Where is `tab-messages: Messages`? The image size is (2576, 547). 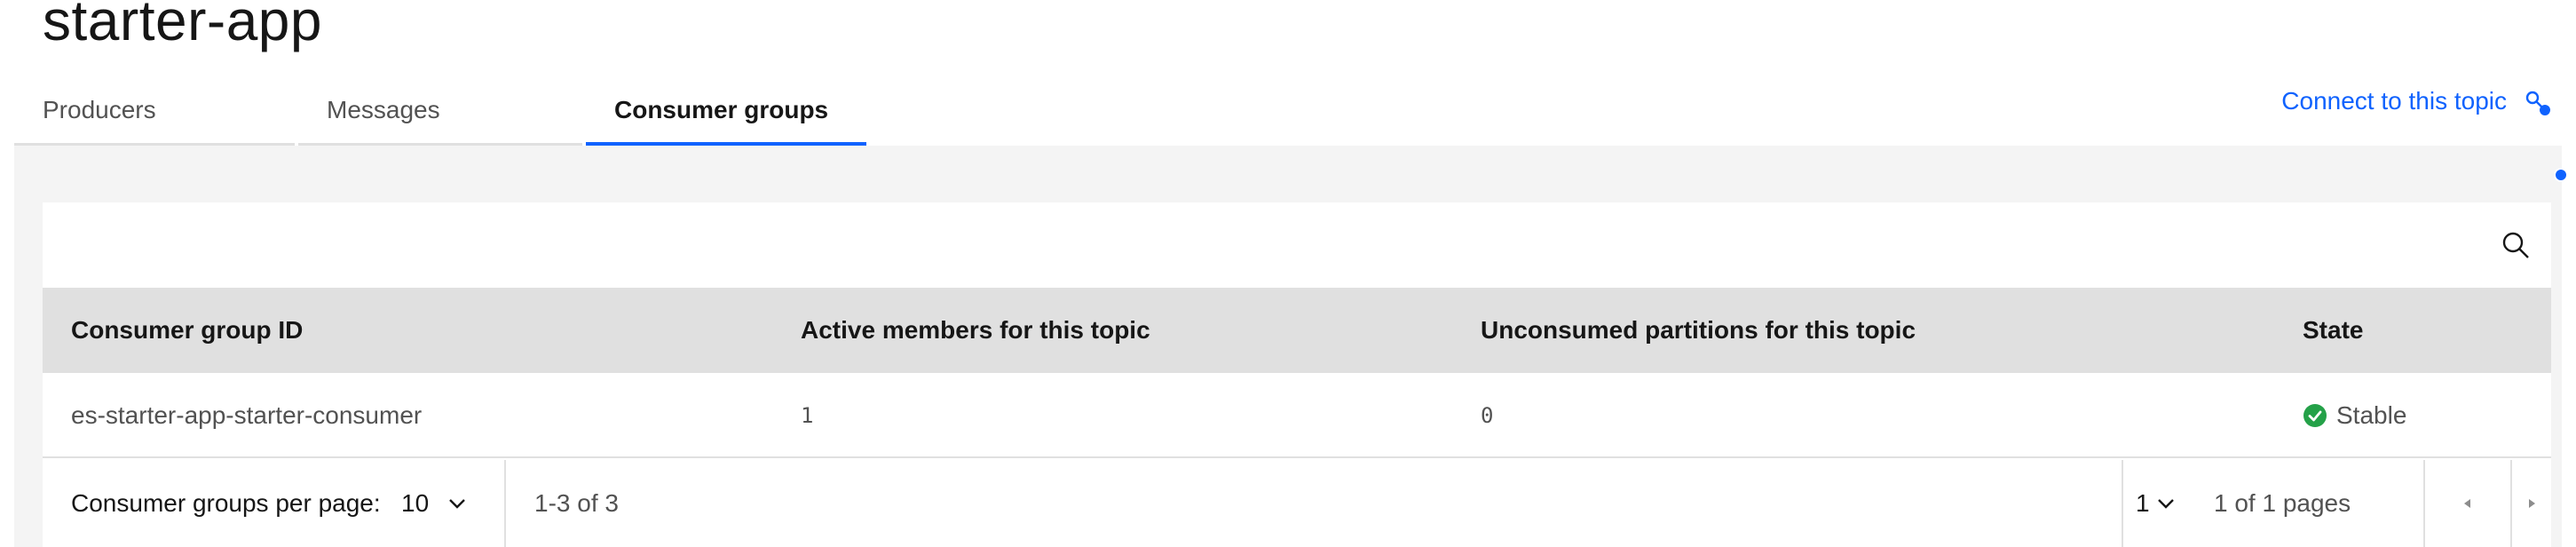
tab-messages: Messages is located at coordinates (442, 115).